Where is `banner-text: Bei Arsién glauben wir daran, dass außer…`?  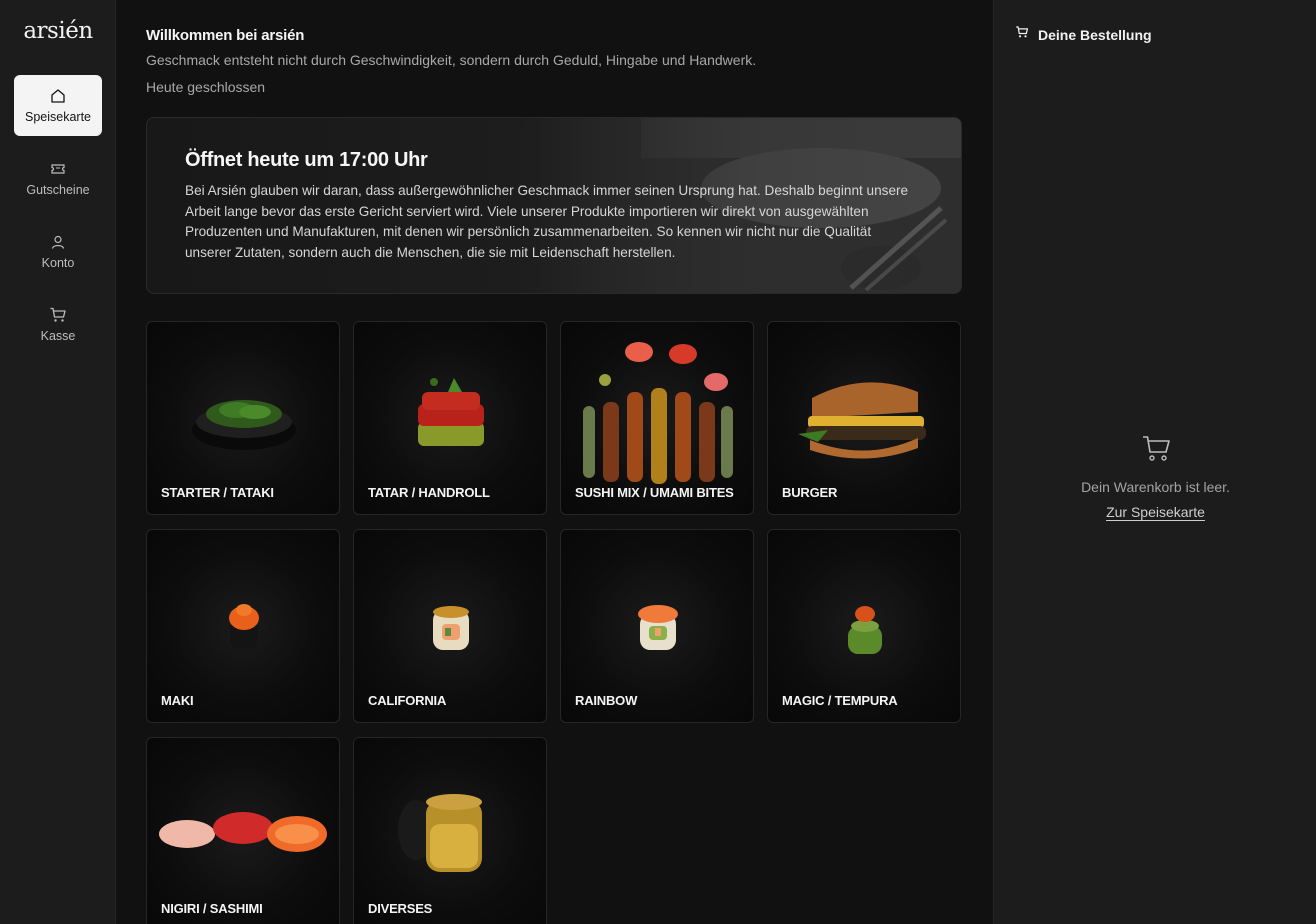 banner-text: Bei Arsién glauben wir daran, dass außer… is located at coordinates (547, 221).